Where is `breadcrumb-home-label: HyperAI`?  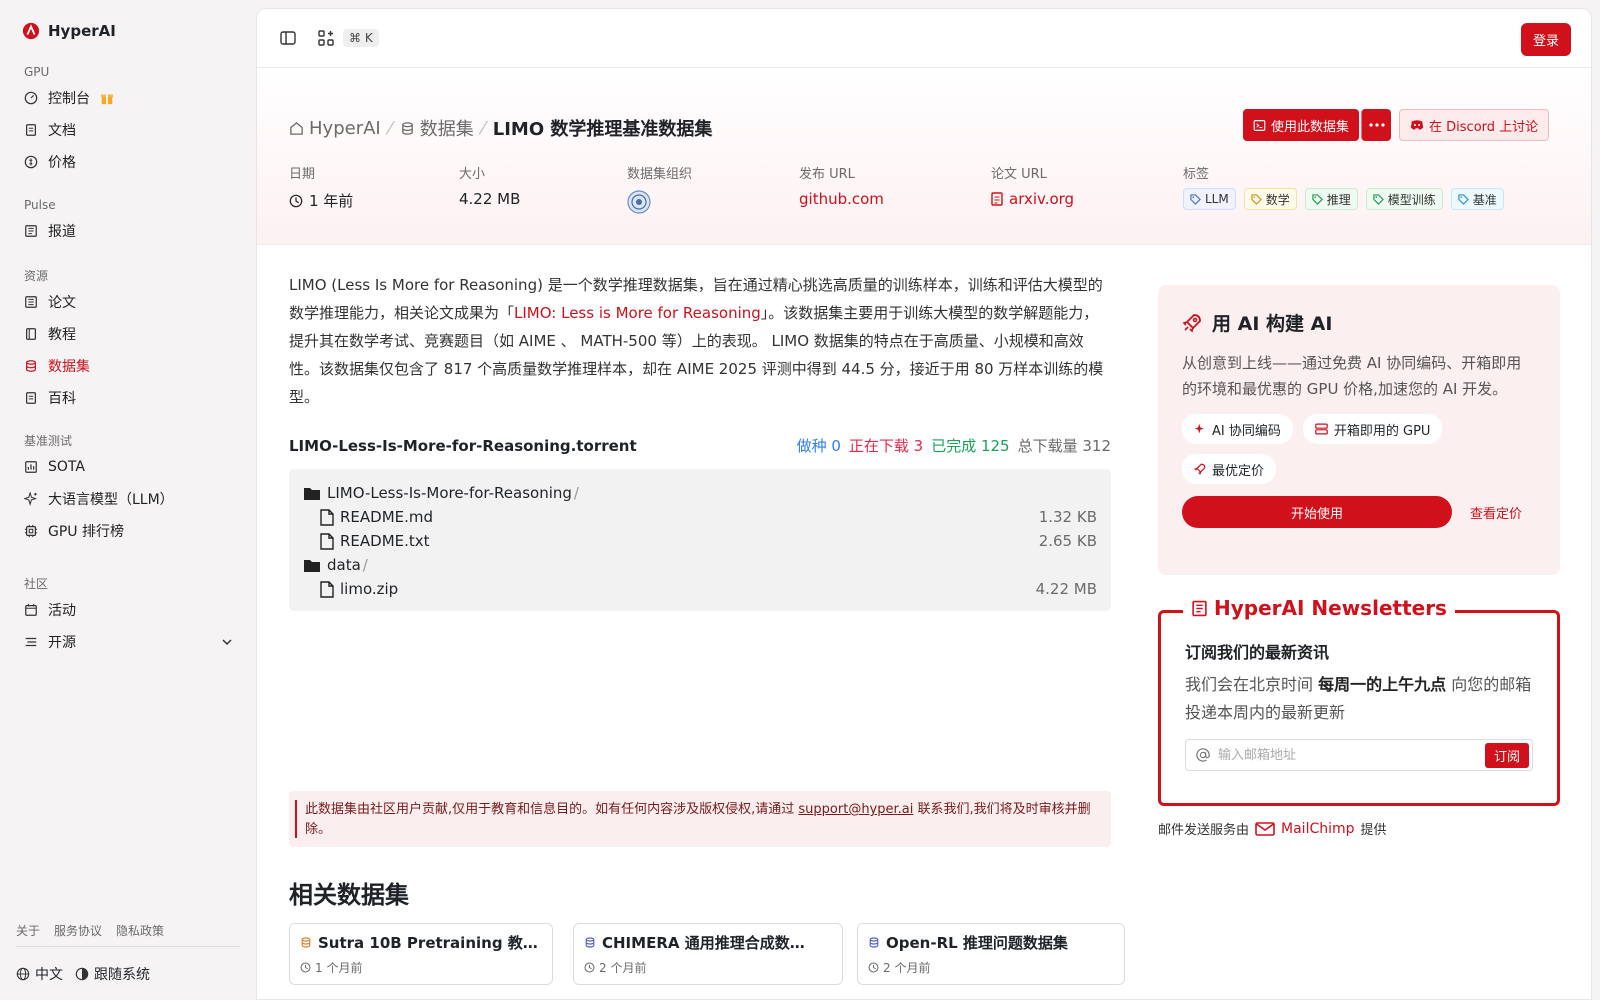
breadcrumb-home-label: HyperAI is located at coordinates (345, 128).